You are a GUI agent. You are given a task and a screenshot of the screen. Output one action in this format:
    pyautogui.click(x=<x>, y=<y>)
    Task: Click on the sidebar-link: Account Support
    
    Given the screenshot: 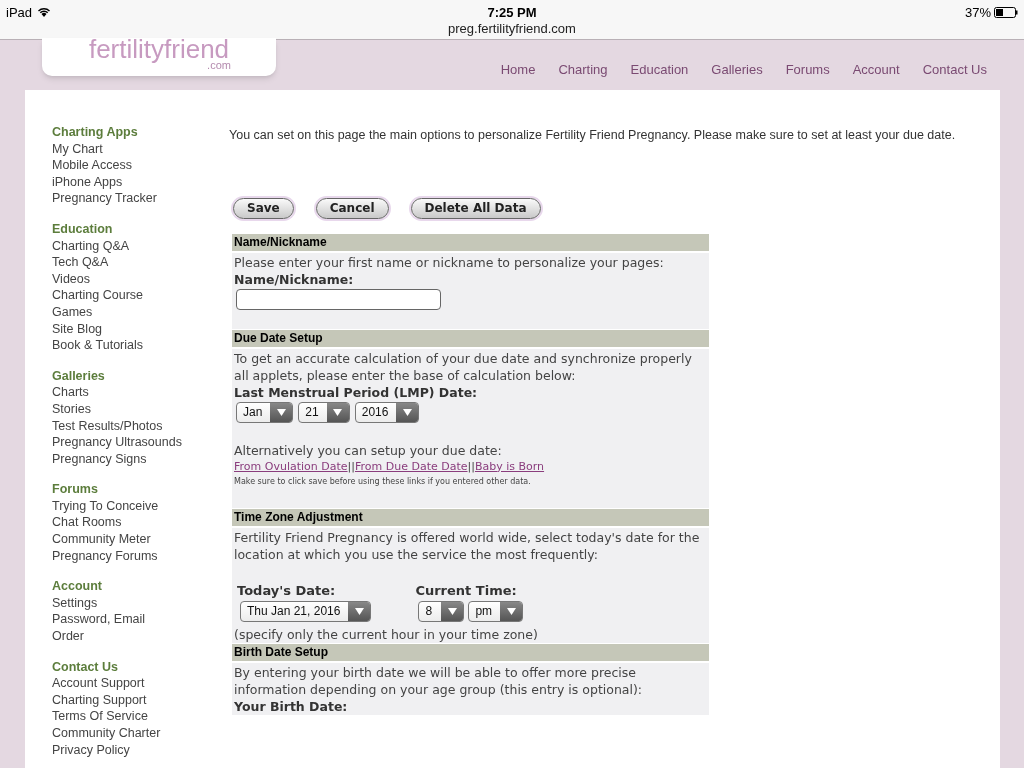 What is the action you would take?
    pyautogui.click(x=98, y=683)
    